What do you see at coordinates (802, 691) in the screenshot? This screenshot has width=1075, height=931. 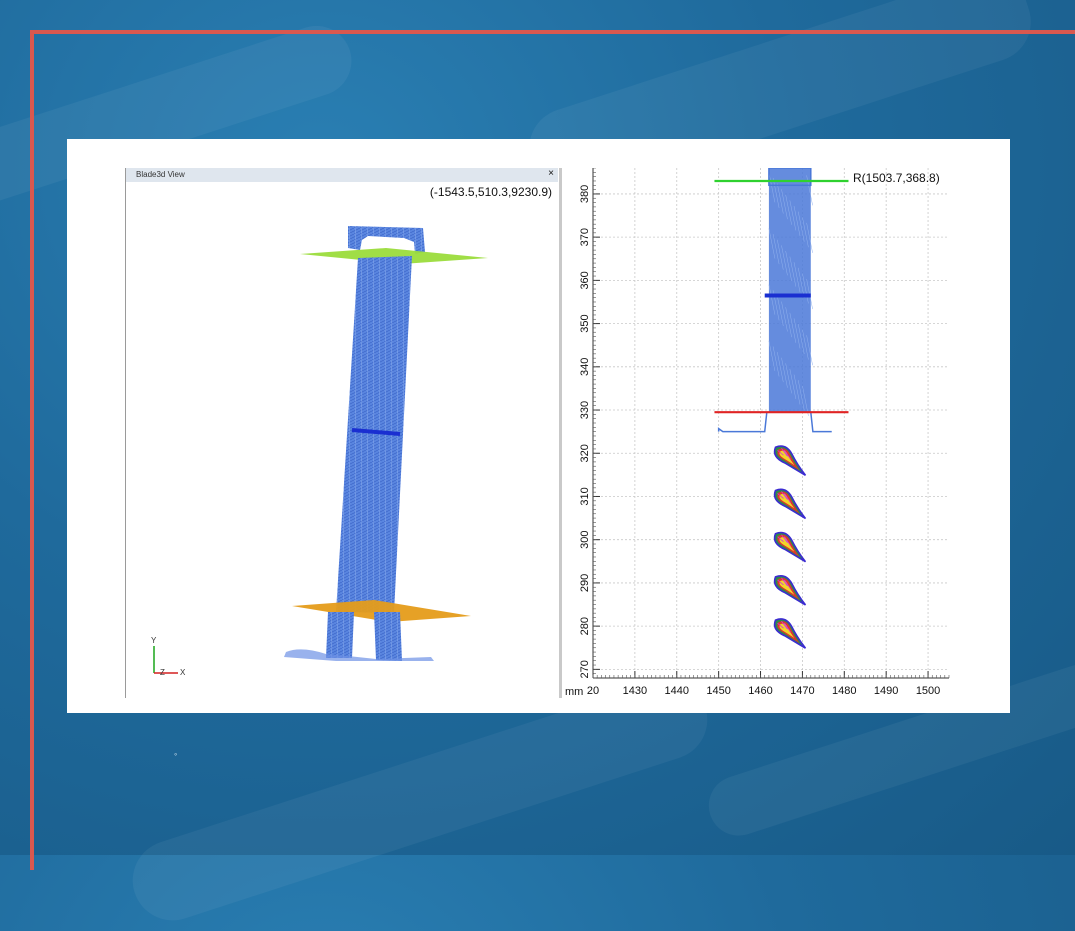 I see `x-tick-label: 1470` at bounding box center [802, 691].